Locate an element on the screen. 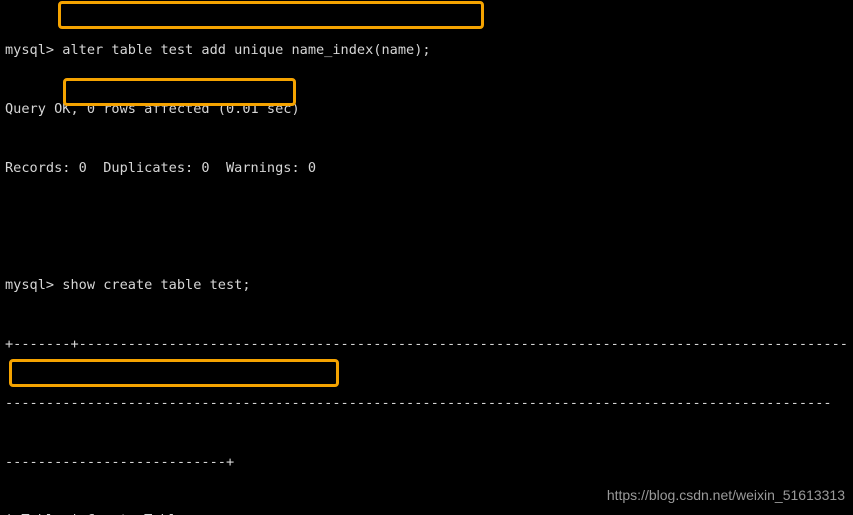 Image resolution: width=853 pixels, height=515 pixels. terminal-line: ---------------------------+ is located at coordinates (120, 461).